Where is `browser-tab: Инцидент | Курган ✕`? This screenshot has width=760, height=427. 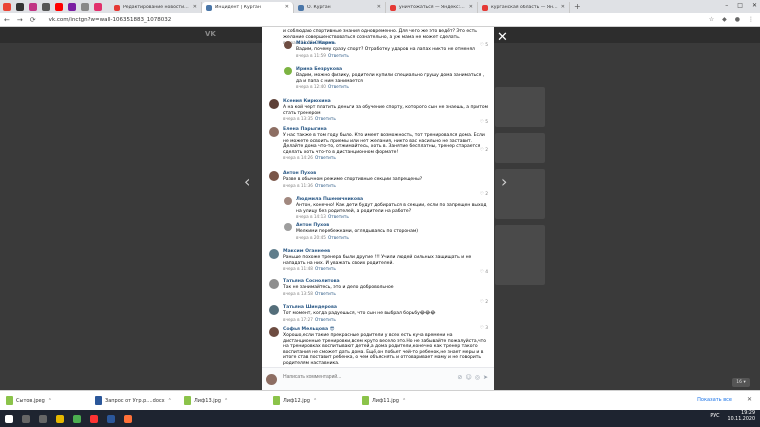 browser-tab: Инцидент | Курган ✕ is located at coordinates (248, 7).